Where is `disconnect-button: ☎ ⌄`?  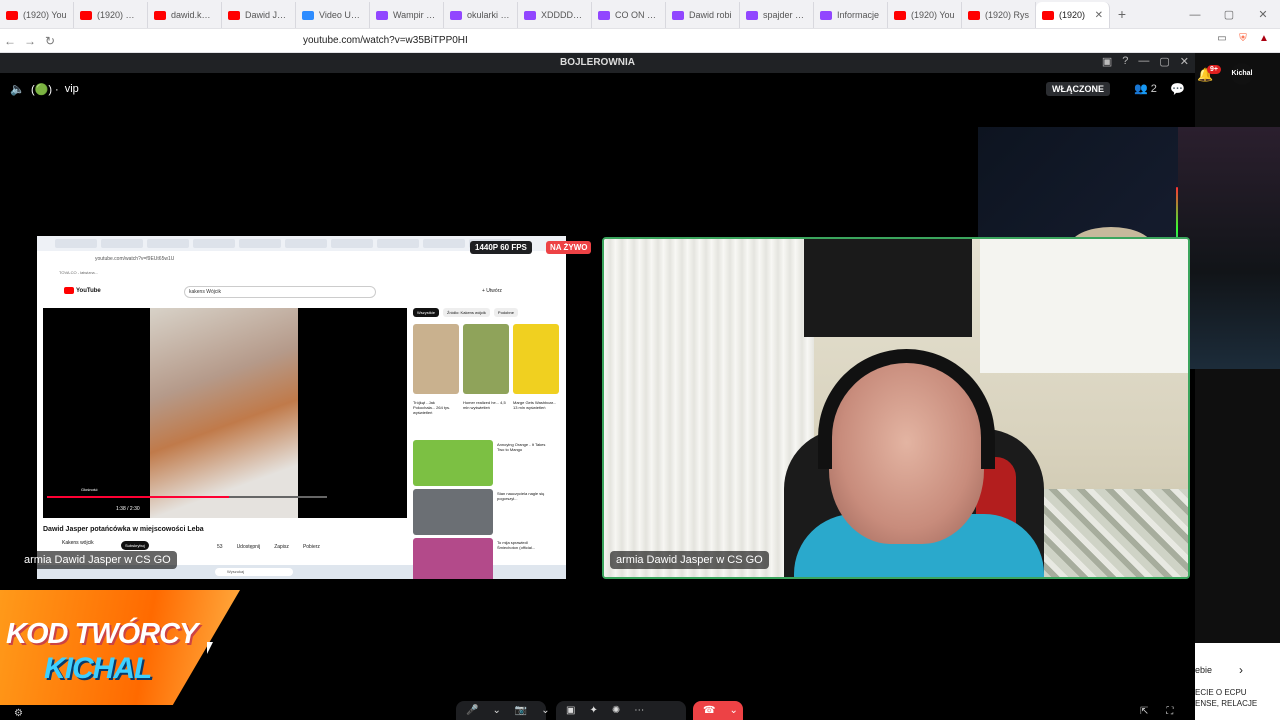
disconnect-button: ☎ ⌄ is located at coordinates (718, 710).